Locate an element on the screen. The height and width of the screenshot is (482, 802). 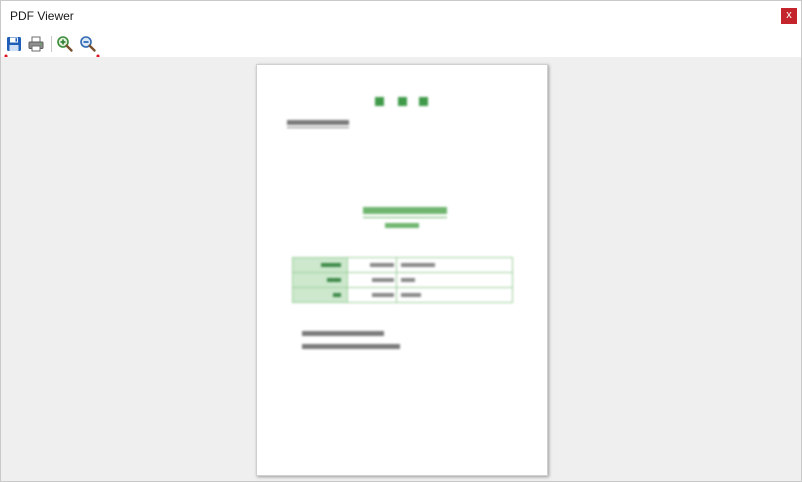
close-button: x is located at coordinates (789, 16).